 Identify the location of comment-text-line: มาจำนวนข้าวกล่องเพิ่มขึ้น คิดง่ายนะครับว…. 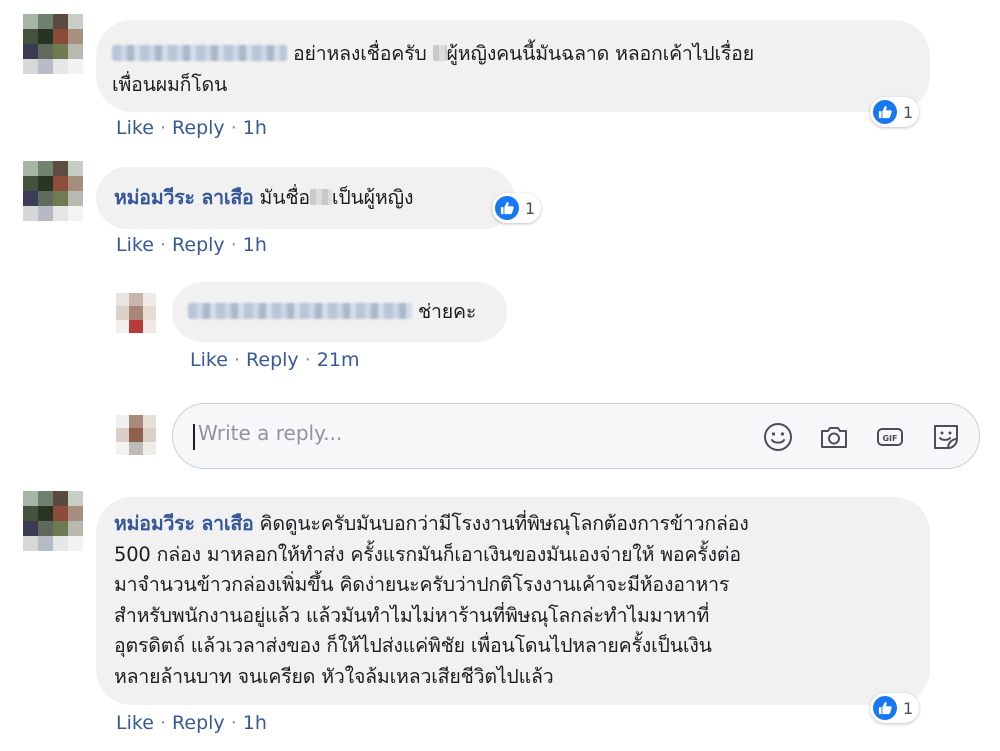
(422, 584).